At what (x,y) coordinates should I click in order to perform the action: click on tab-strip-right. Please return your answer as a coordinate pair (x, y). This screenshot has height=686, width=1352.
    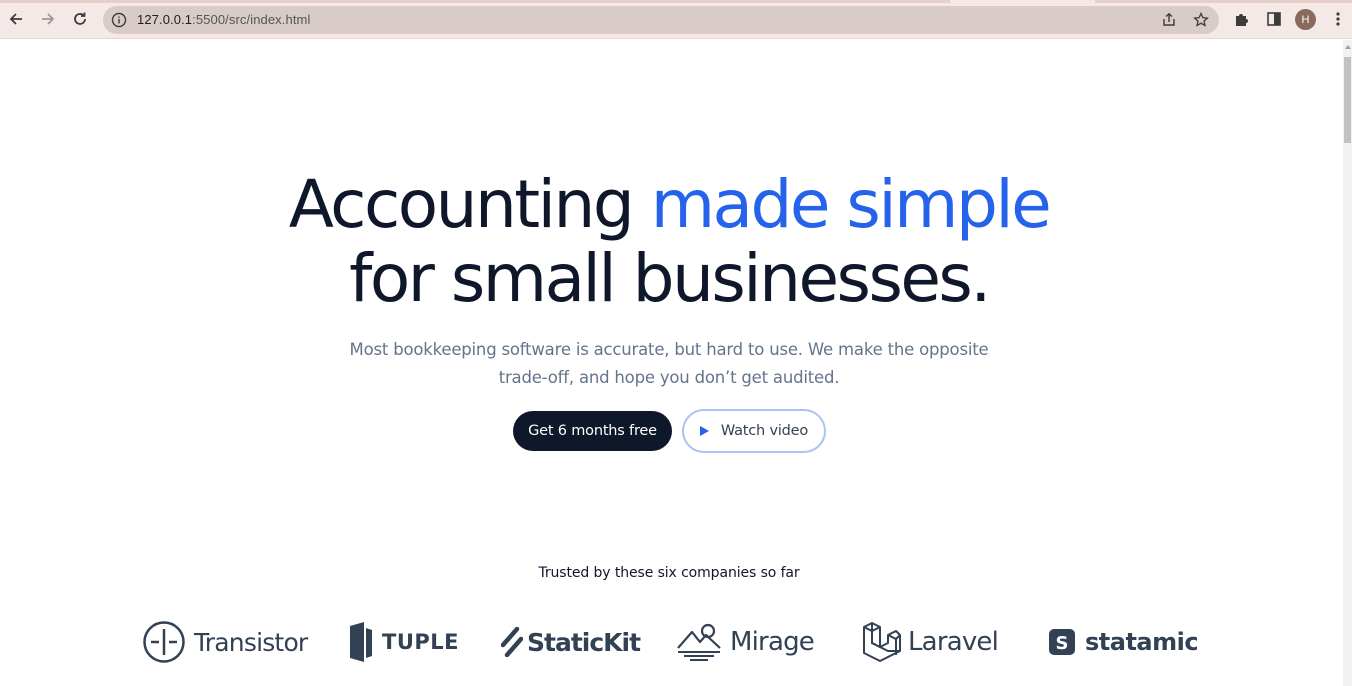
    Looking at the image, I should click on (1223, 1).